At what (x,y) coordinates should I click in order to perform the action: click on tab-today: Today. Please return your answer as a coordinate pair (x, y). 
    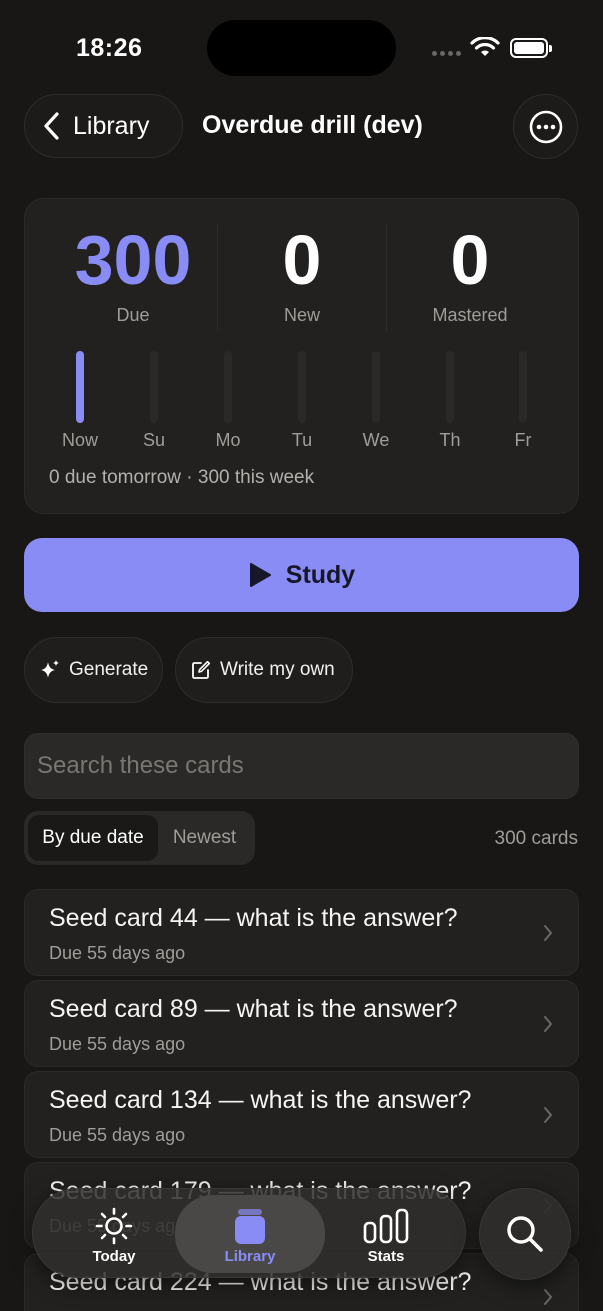
    Looking at the image, I should click on (114, 1234).